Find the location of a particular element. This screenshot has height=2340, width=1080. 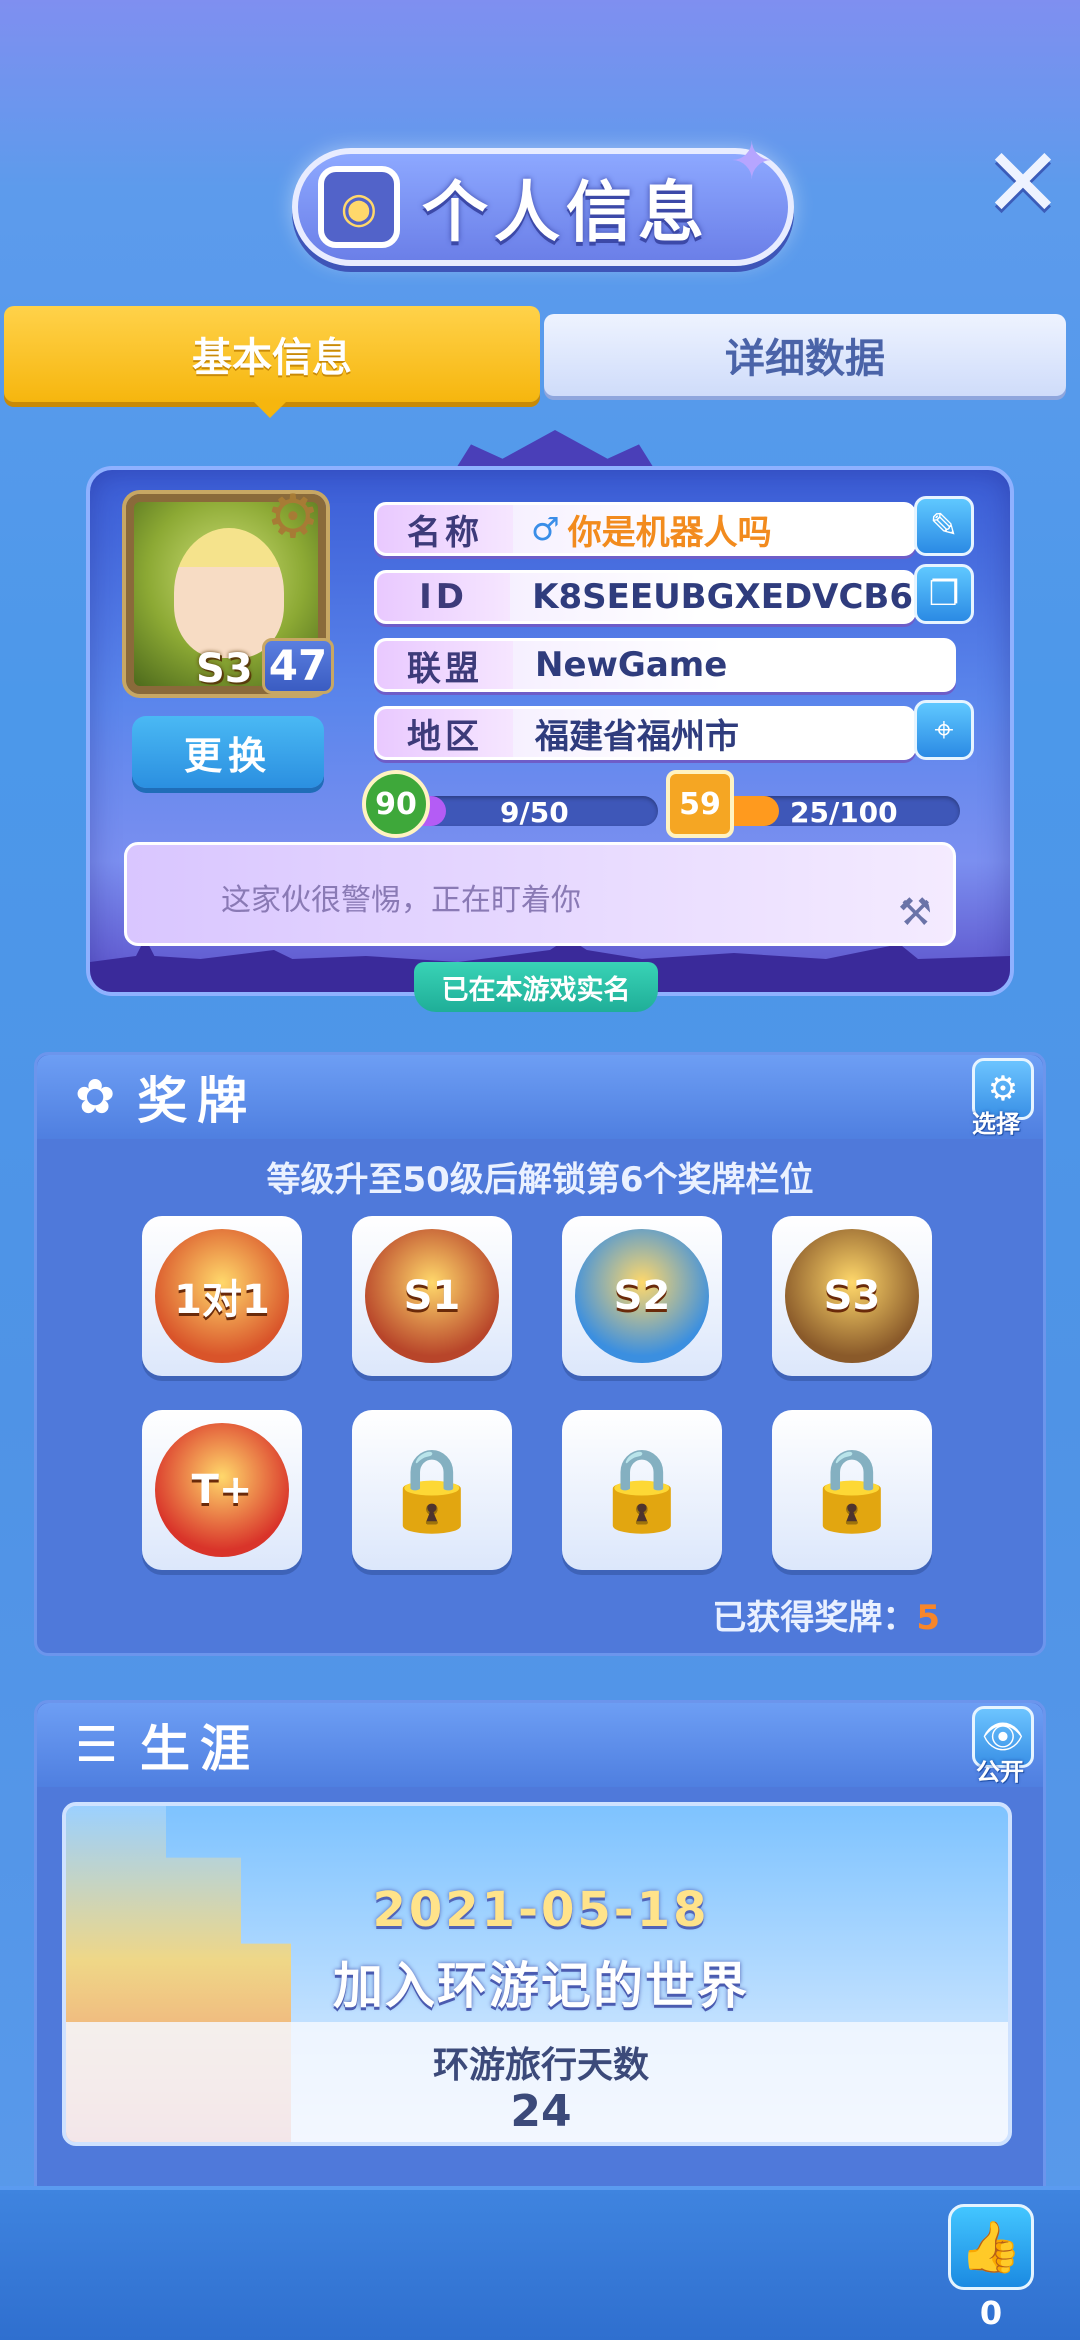

region-row: 地区 福建省福州市 is located at coordinates (645, 733).